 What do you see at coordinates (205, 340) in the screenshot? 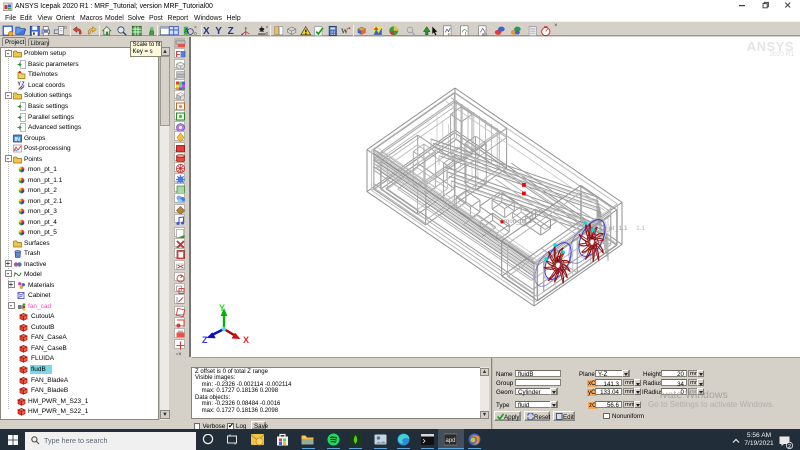
I see `svg-text: Z` at bounding box center [205, 340].